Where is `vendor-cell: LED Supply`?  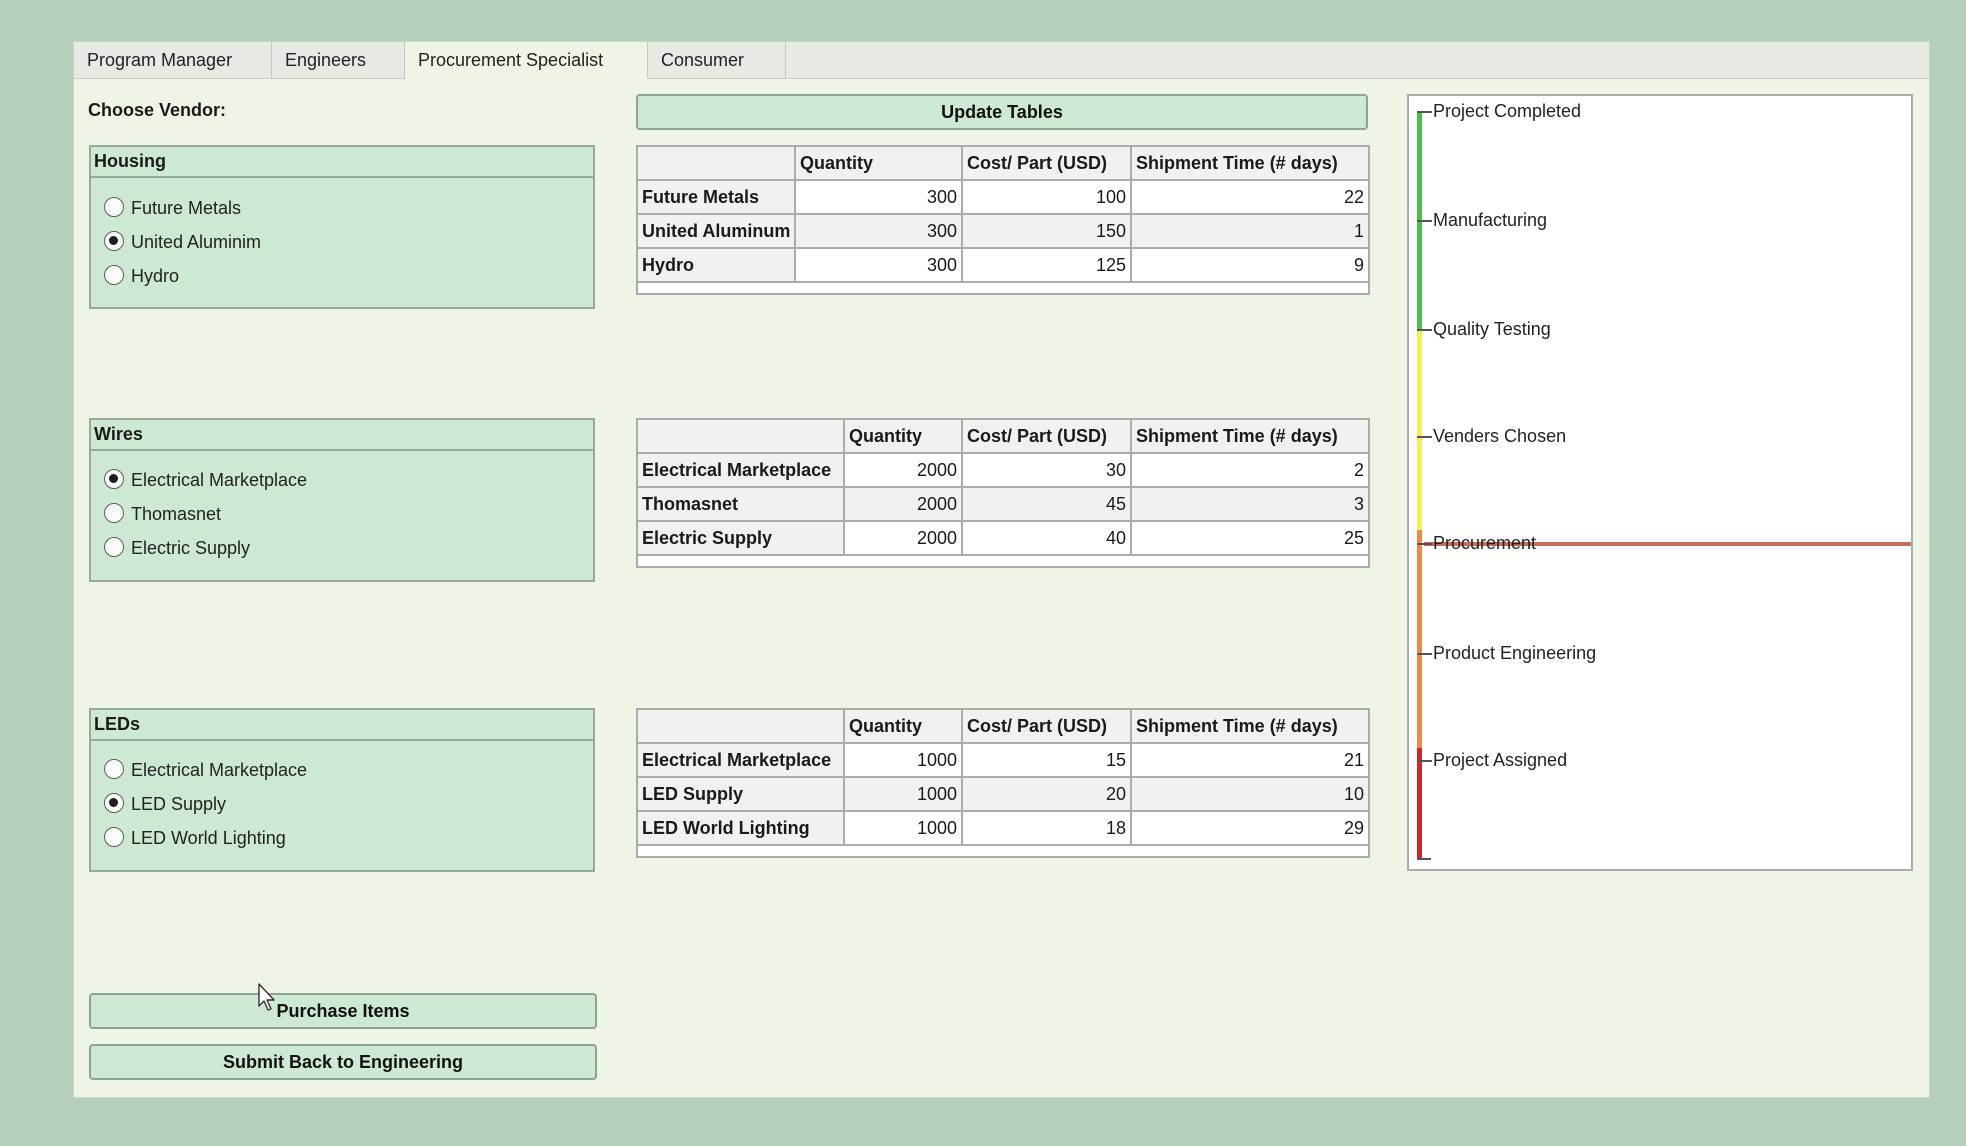 vendor-cell: LED Supply is located at coordinates (740, 794).